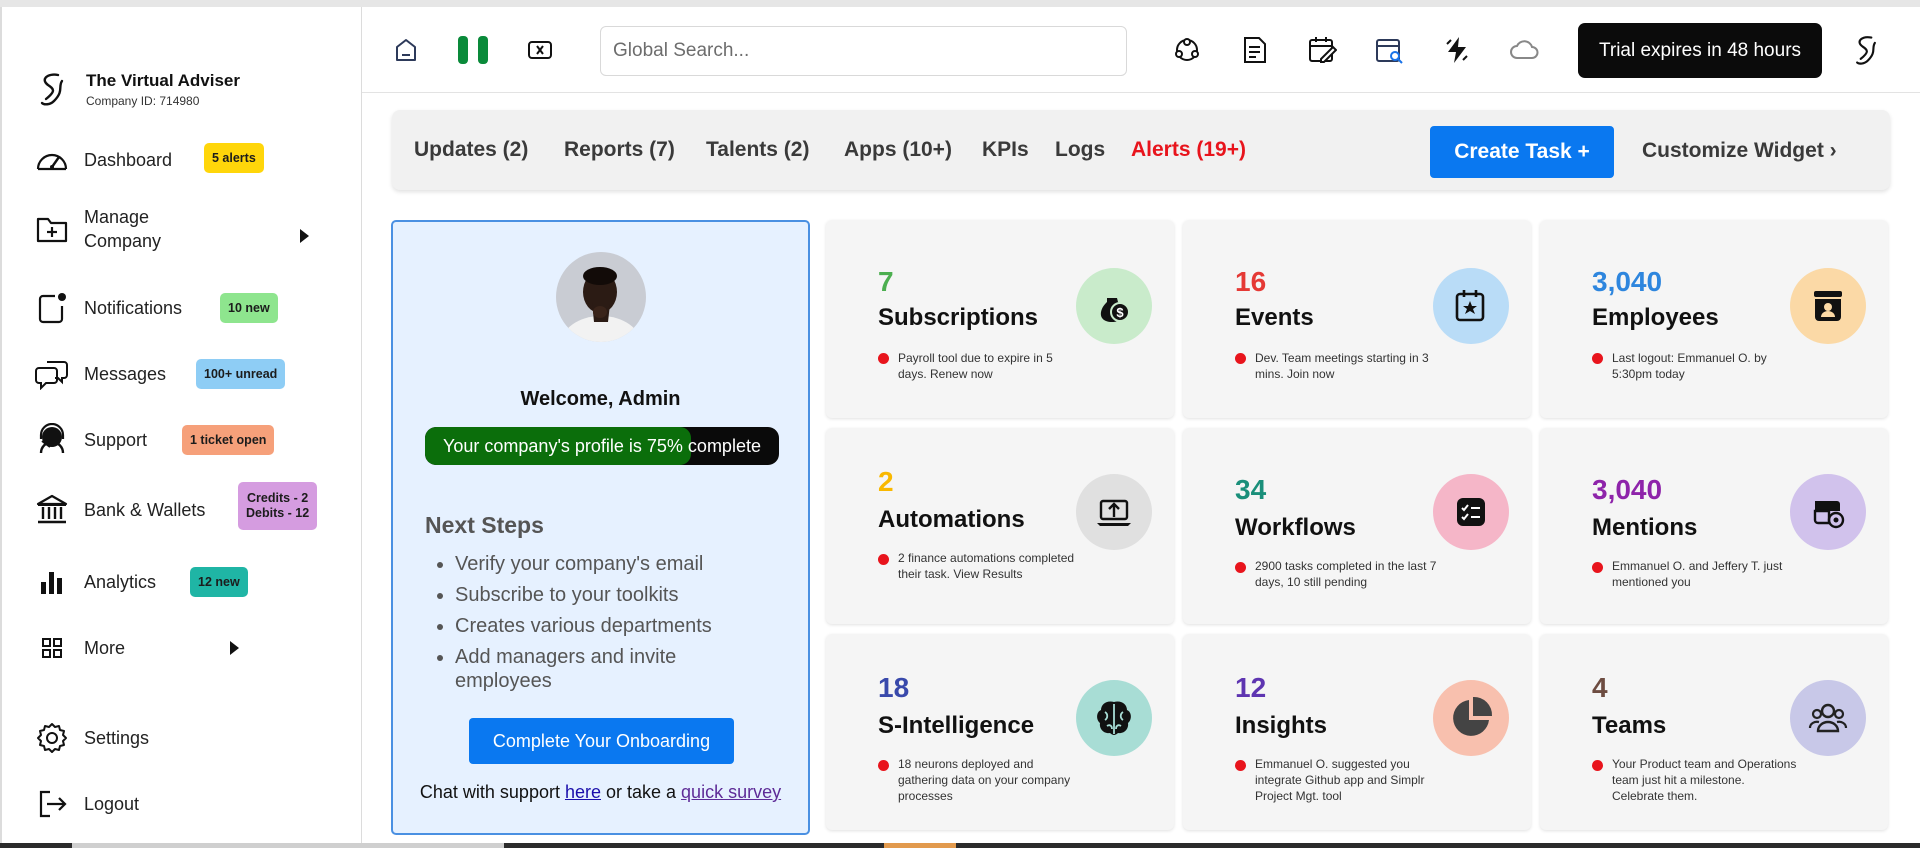 The width and height of the screenshot is (1920, 848). Describe the element at coordinates (1080, 150) in the screenshot. I see `tab-logs: Logs` at that location.